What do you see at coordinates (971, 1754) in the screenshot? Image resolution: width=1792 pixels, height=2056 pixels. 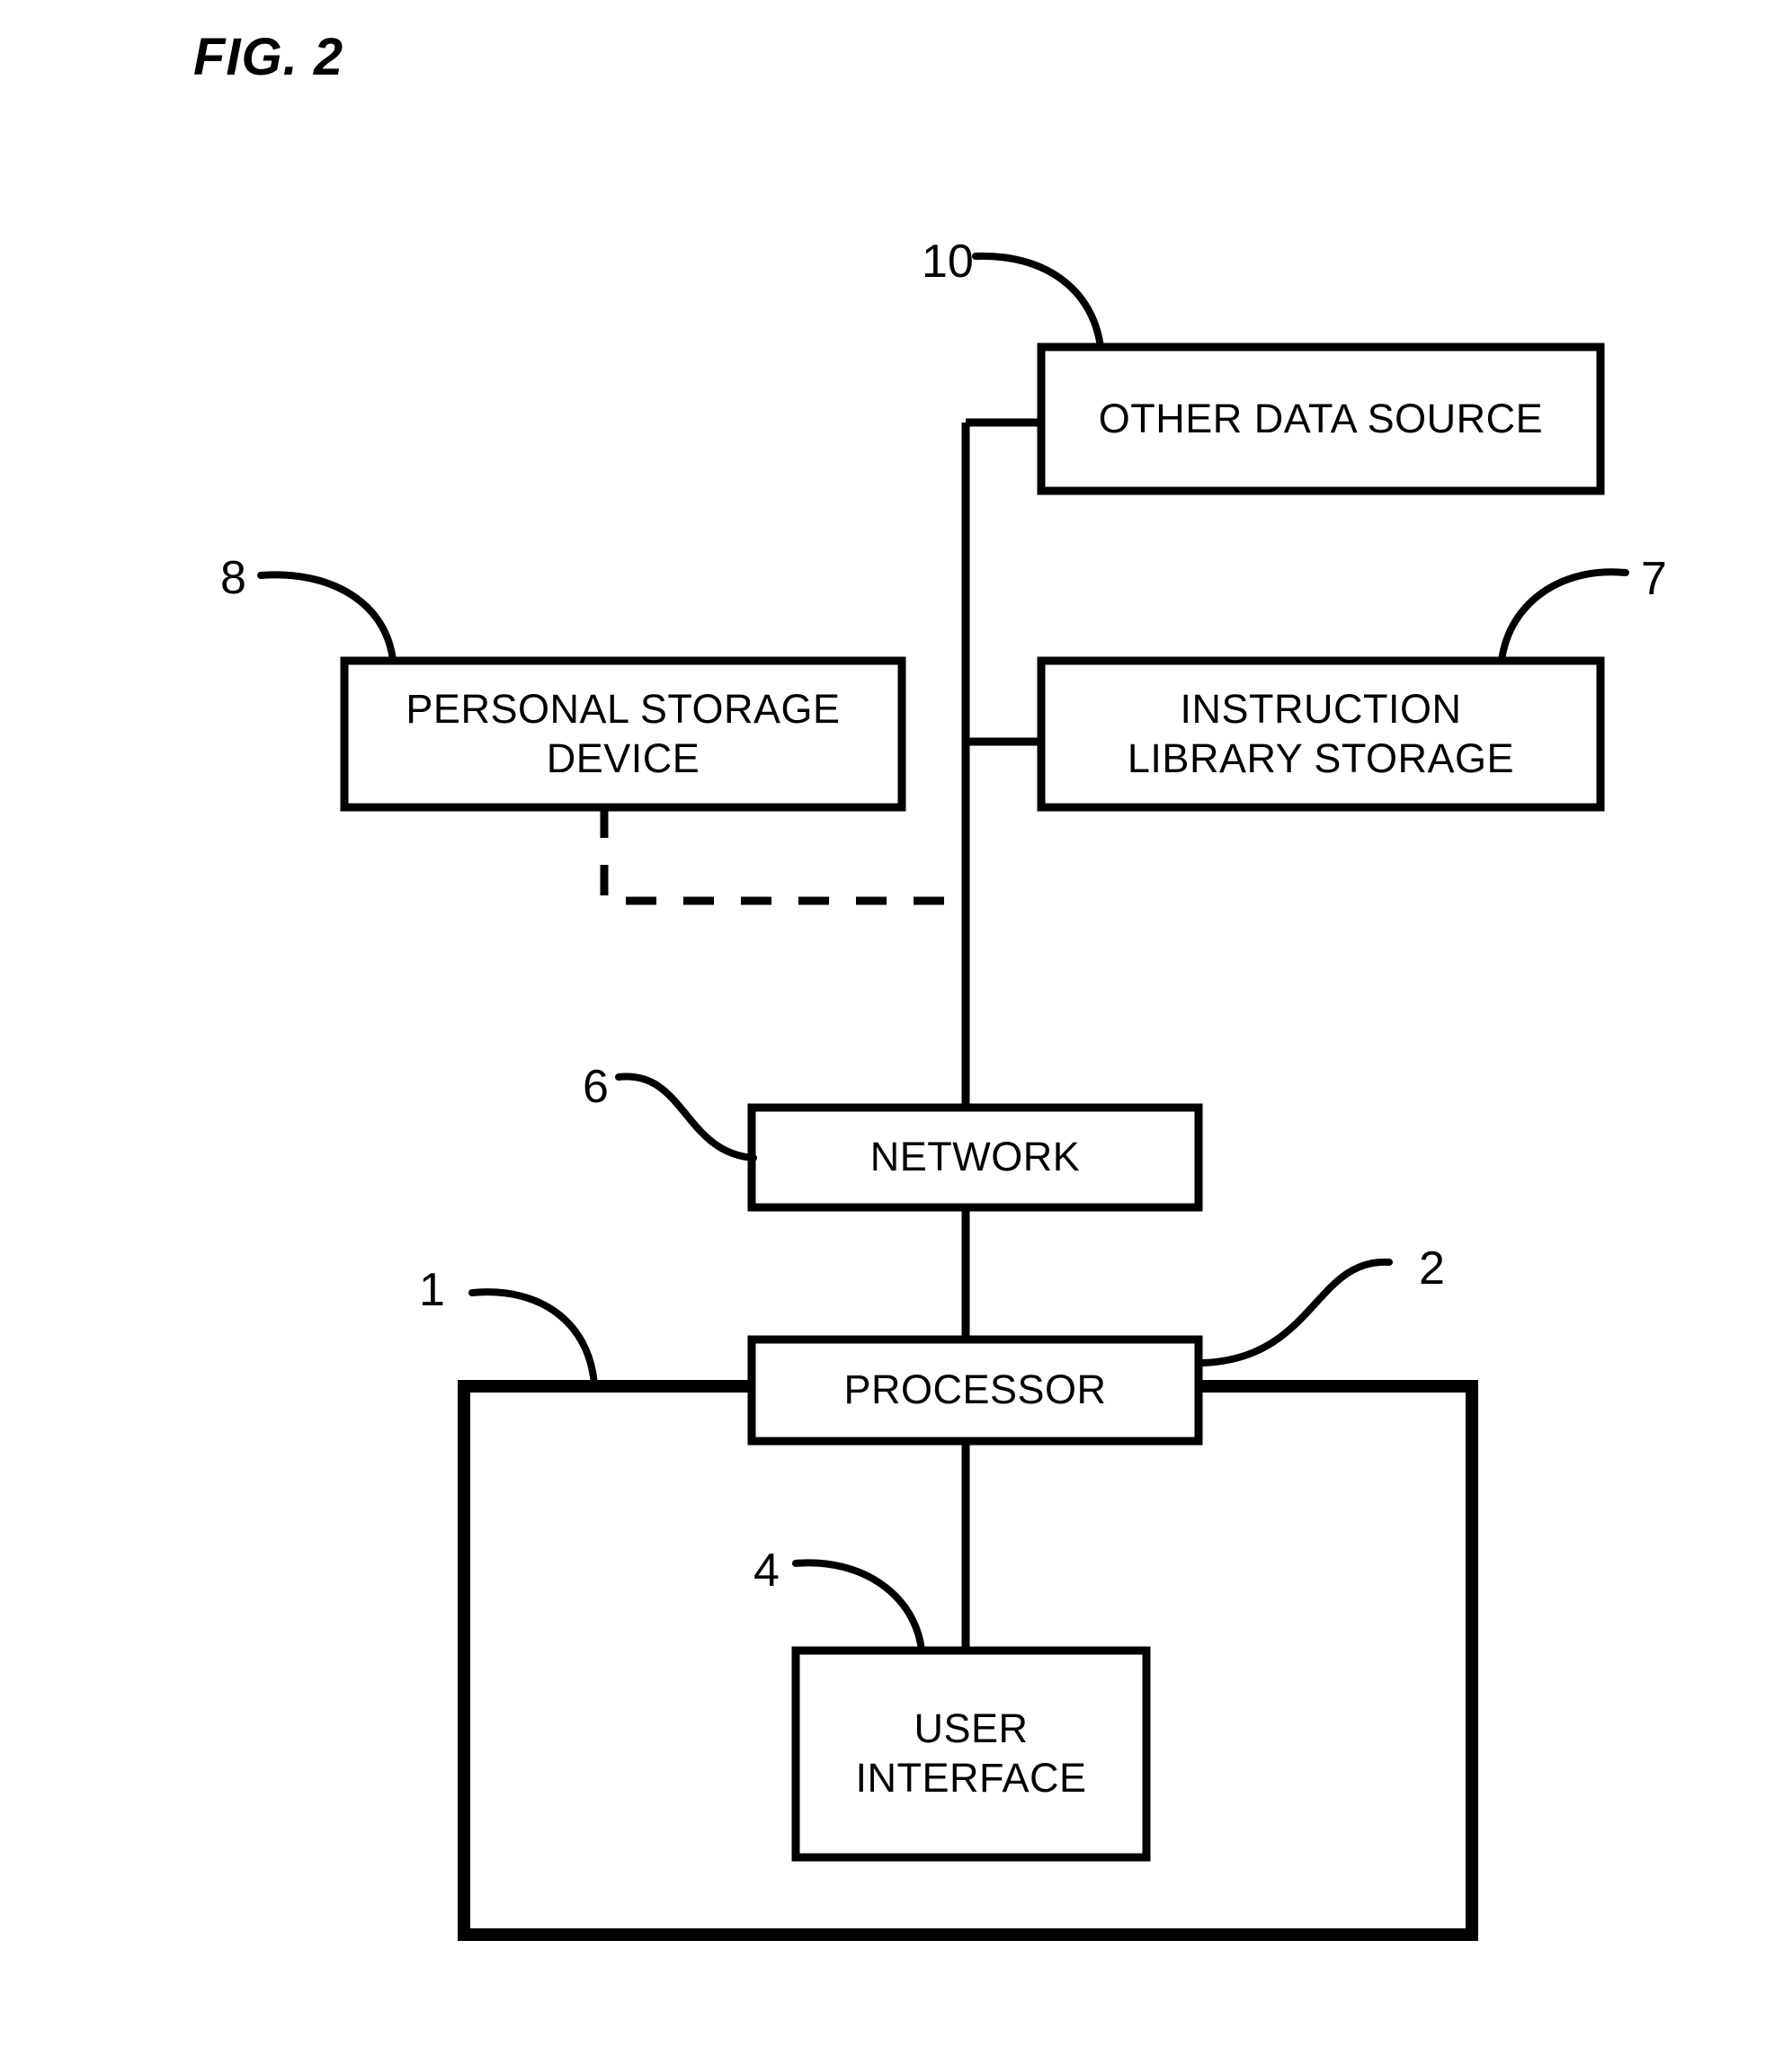 I see `block-user-interface` at bounding box center [971, 1754].